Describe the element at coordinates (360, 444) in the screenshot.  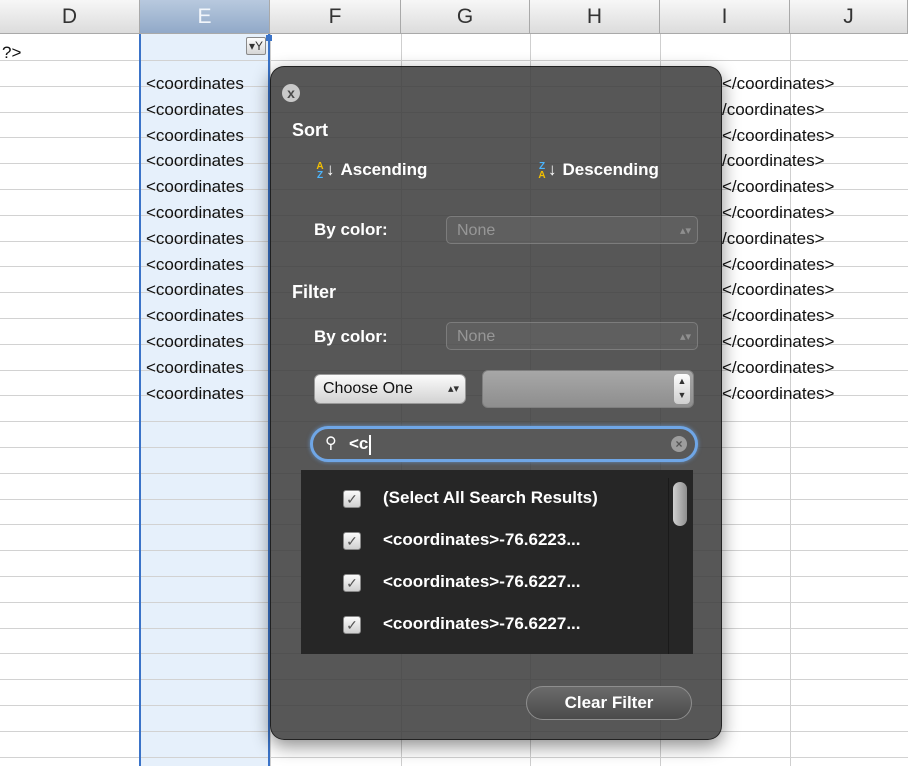
I see `search-input: <c` at that location.